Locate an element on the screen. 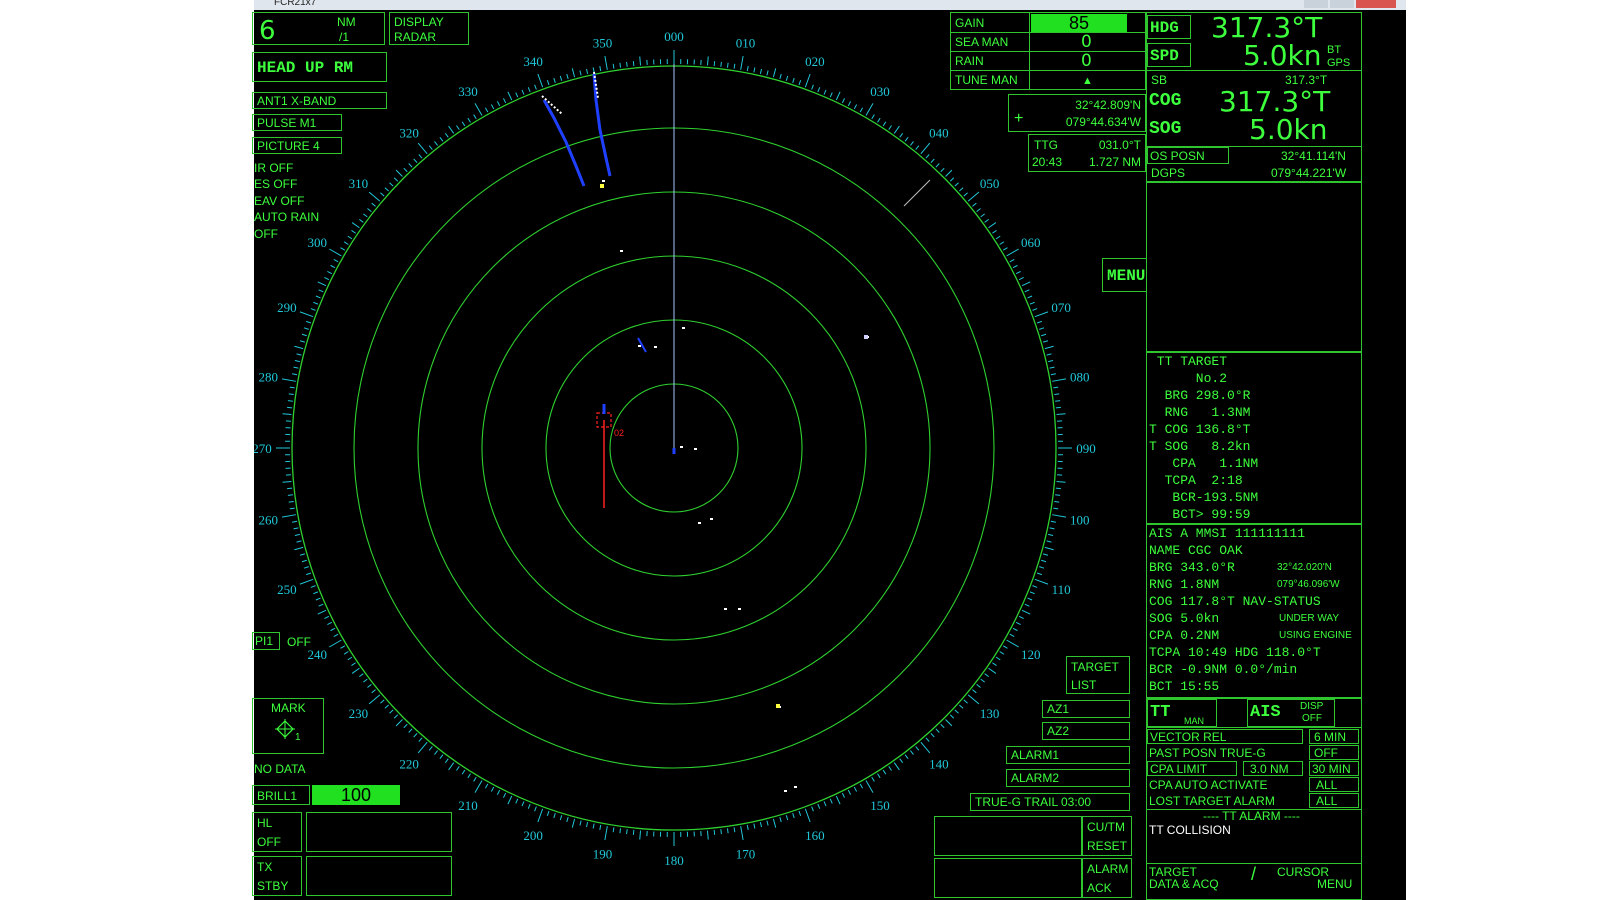 Image resolution: width=1600 pixels, height=900 pixels. alarm2-button: ALARM2 is located at coordinates (1068, 778).